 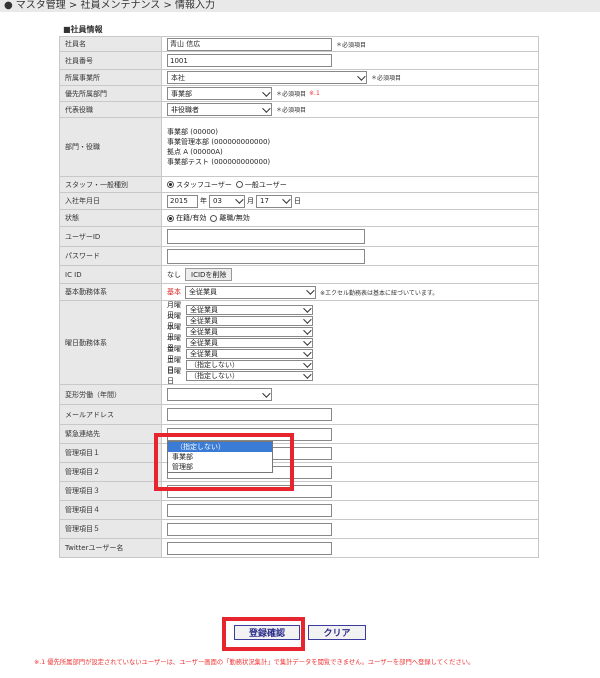 I want to click on row-status: 状態 在籍/有効 離職/無効, so click(x=299, y=218).